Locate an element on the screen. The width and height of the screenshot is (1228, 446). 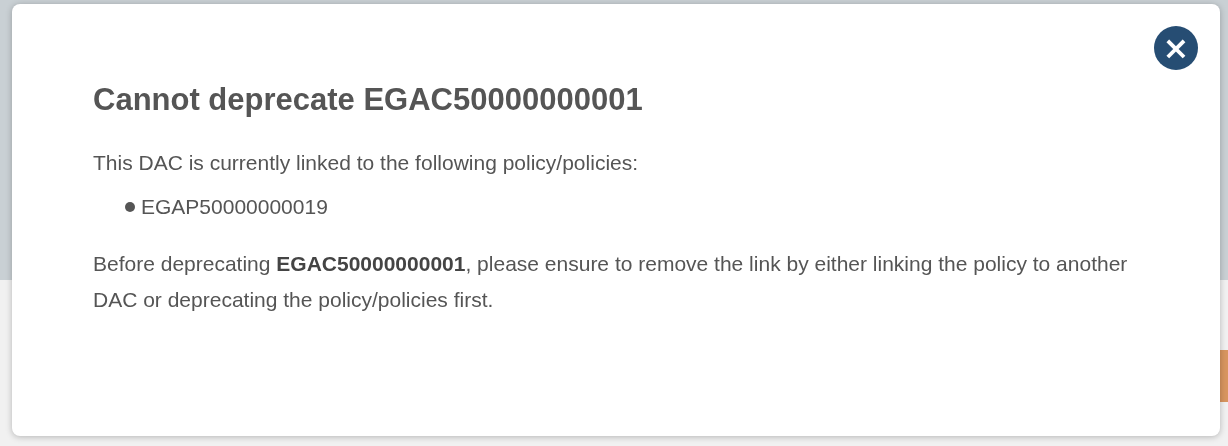
side-tab is located at coordinates (1224, 376).